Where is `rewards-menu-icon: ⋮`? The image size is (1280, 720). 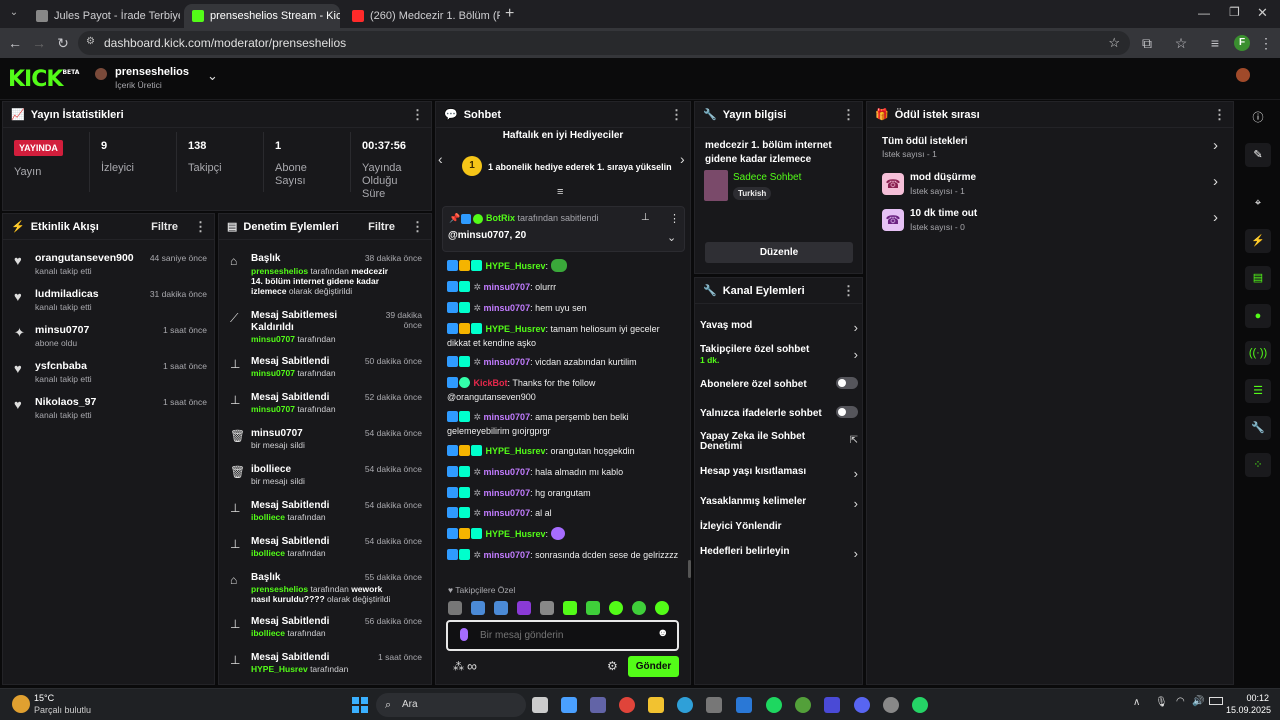 rewards-menu-icon: ⋮ is located at coordinates (1219, 115).